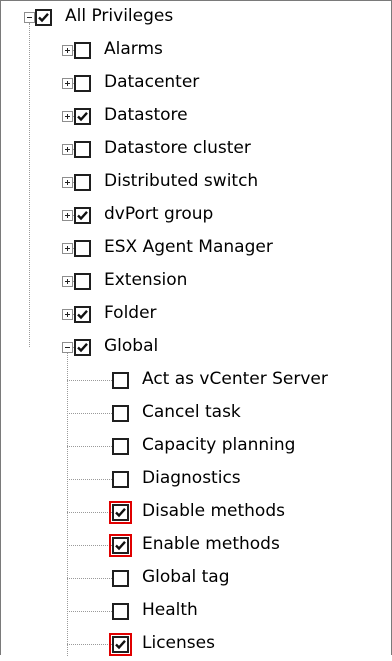 The height and width of the screenshot is (661, 392). I want to click on checkbox-enable-methods, so click(120, 545).